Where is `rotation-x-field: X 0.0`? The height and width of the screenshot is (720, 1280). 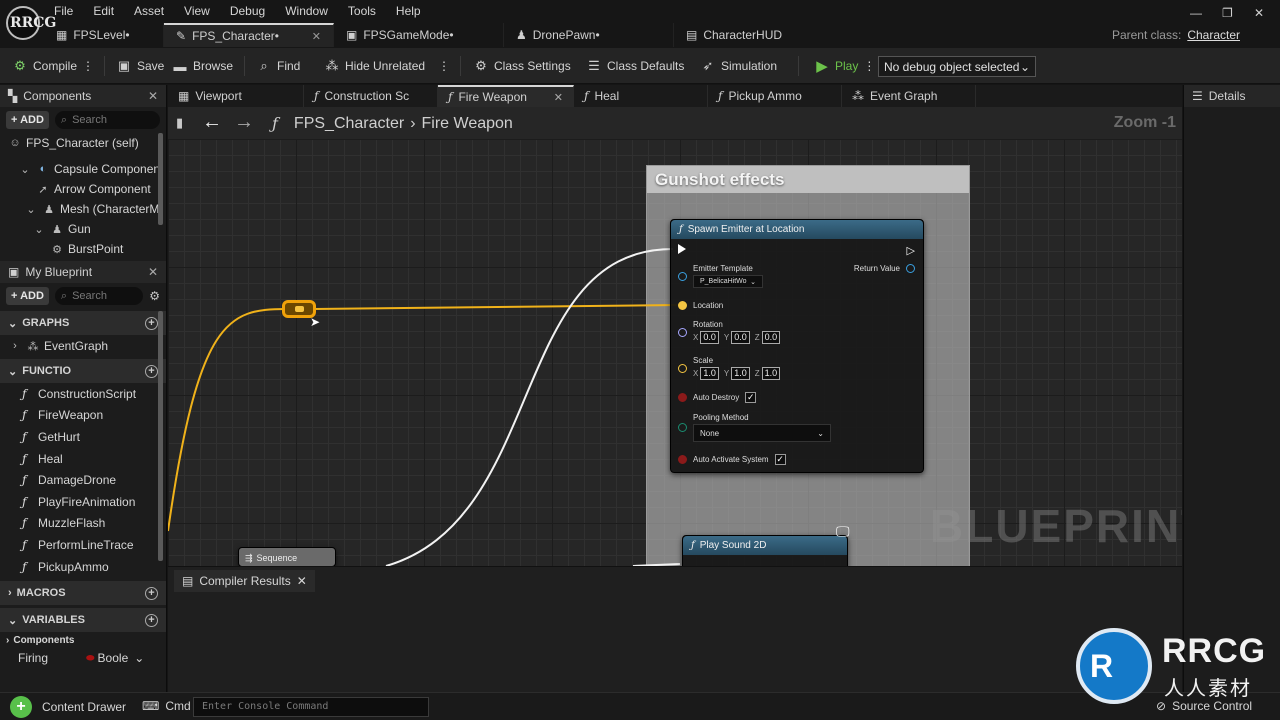 rotation-x-field: X 0.0 is located at coordinates (706, 337).